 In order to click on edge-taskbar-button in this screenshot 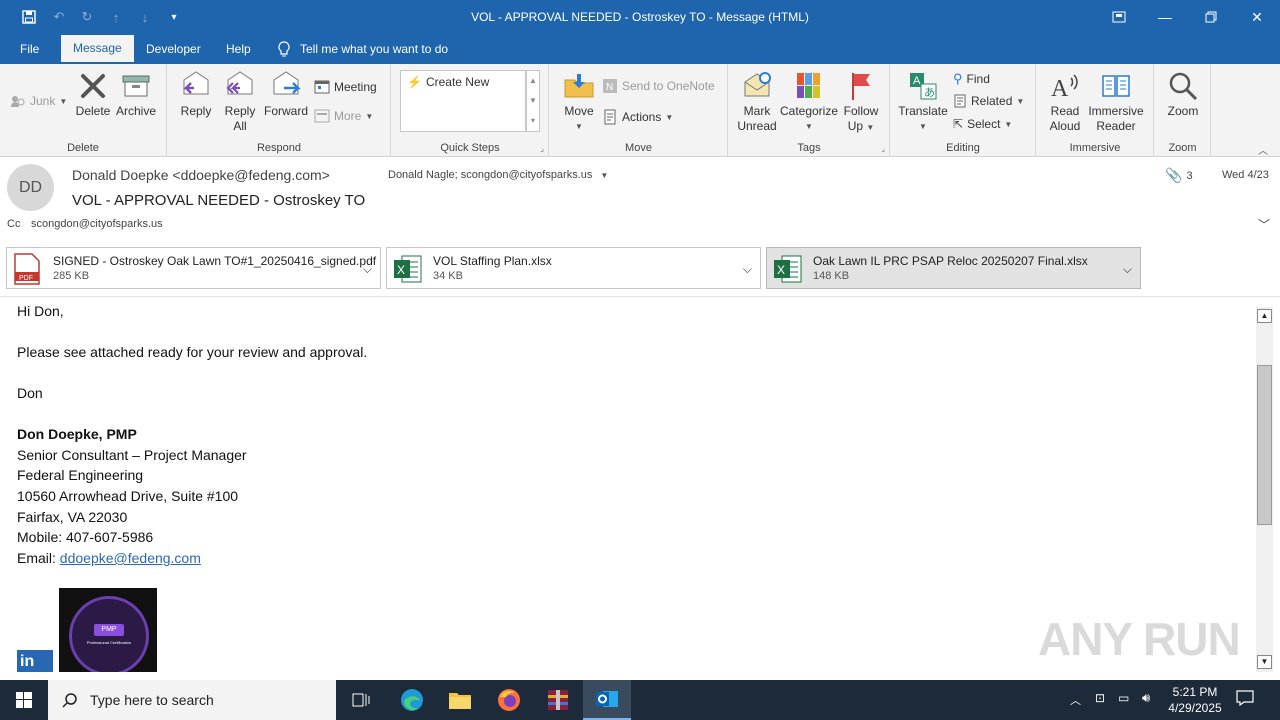, I will do `click(412, 700)`.